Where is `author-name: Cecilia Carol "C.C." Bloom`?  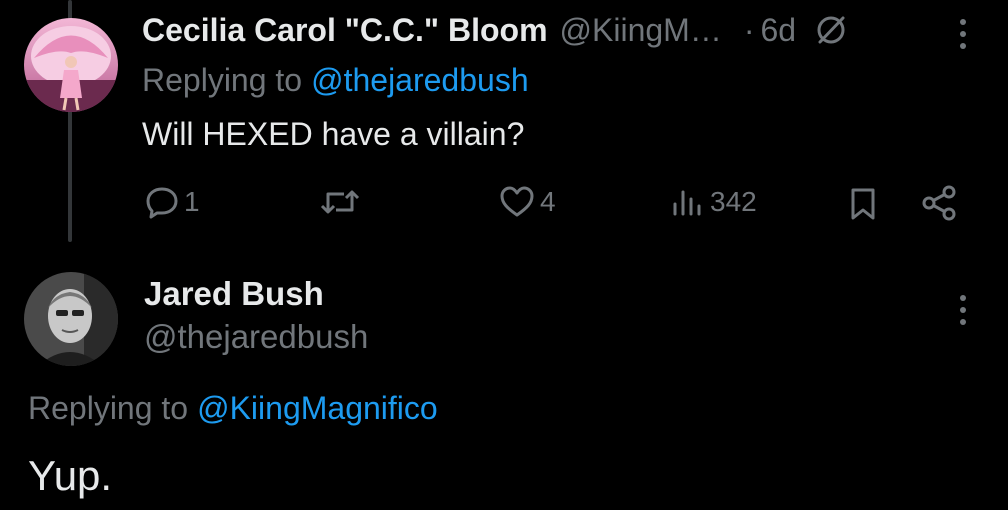
author-name: Cecilia Carol "C.C." Bloom is located at coordinates (345, 30).